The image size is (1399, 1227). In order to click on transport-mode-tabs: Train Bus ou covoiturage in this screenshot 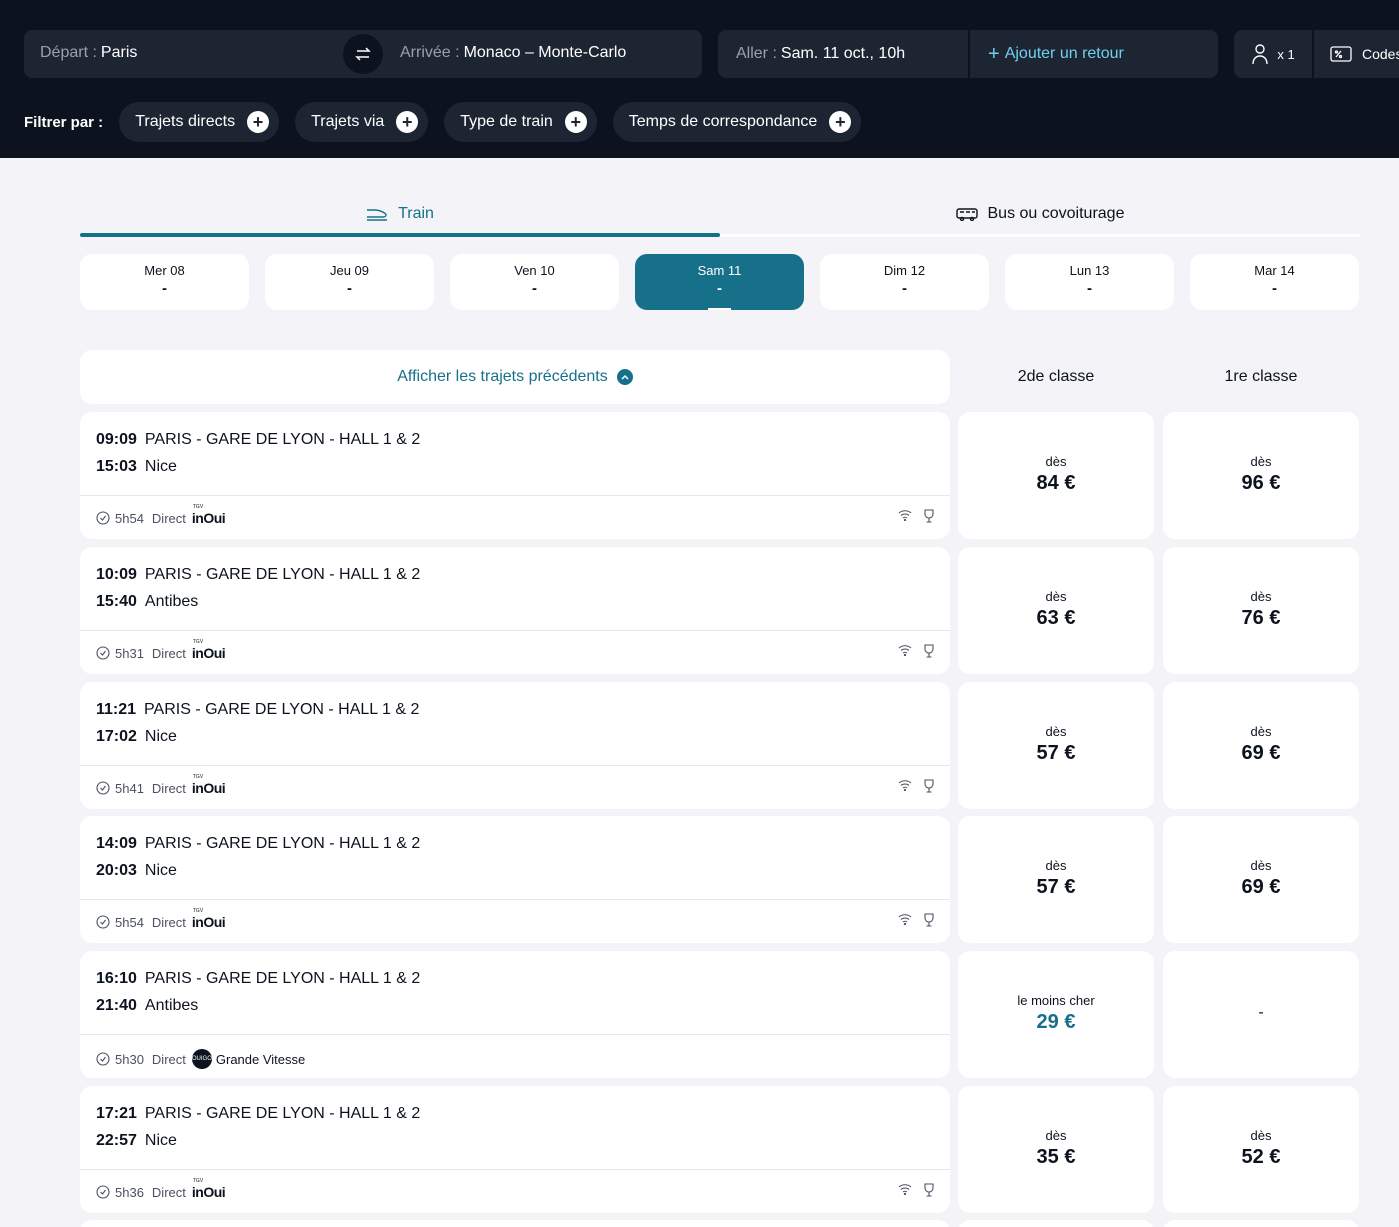, I will do `click(720, 214)`.